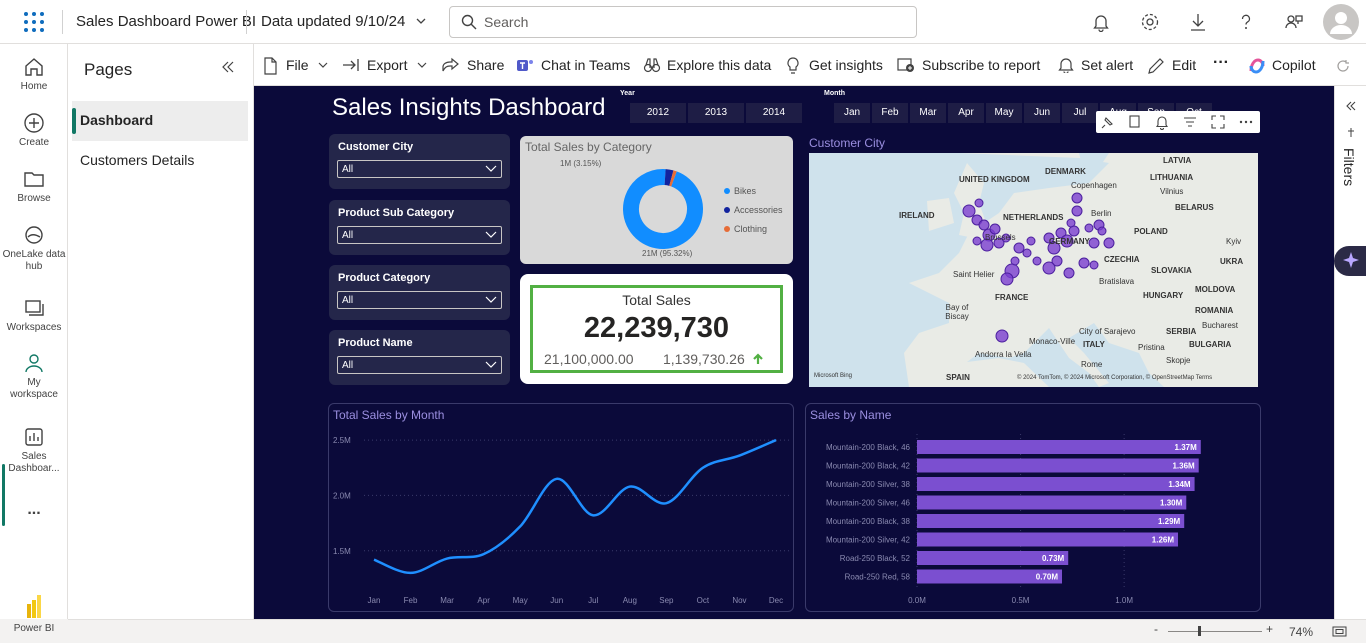 The width and height of the screenshot is (1366, 643). What do you see at coordinates (1198, 22) in the screenshot?
I see `download-icon` at bounding box center [1198, 22].